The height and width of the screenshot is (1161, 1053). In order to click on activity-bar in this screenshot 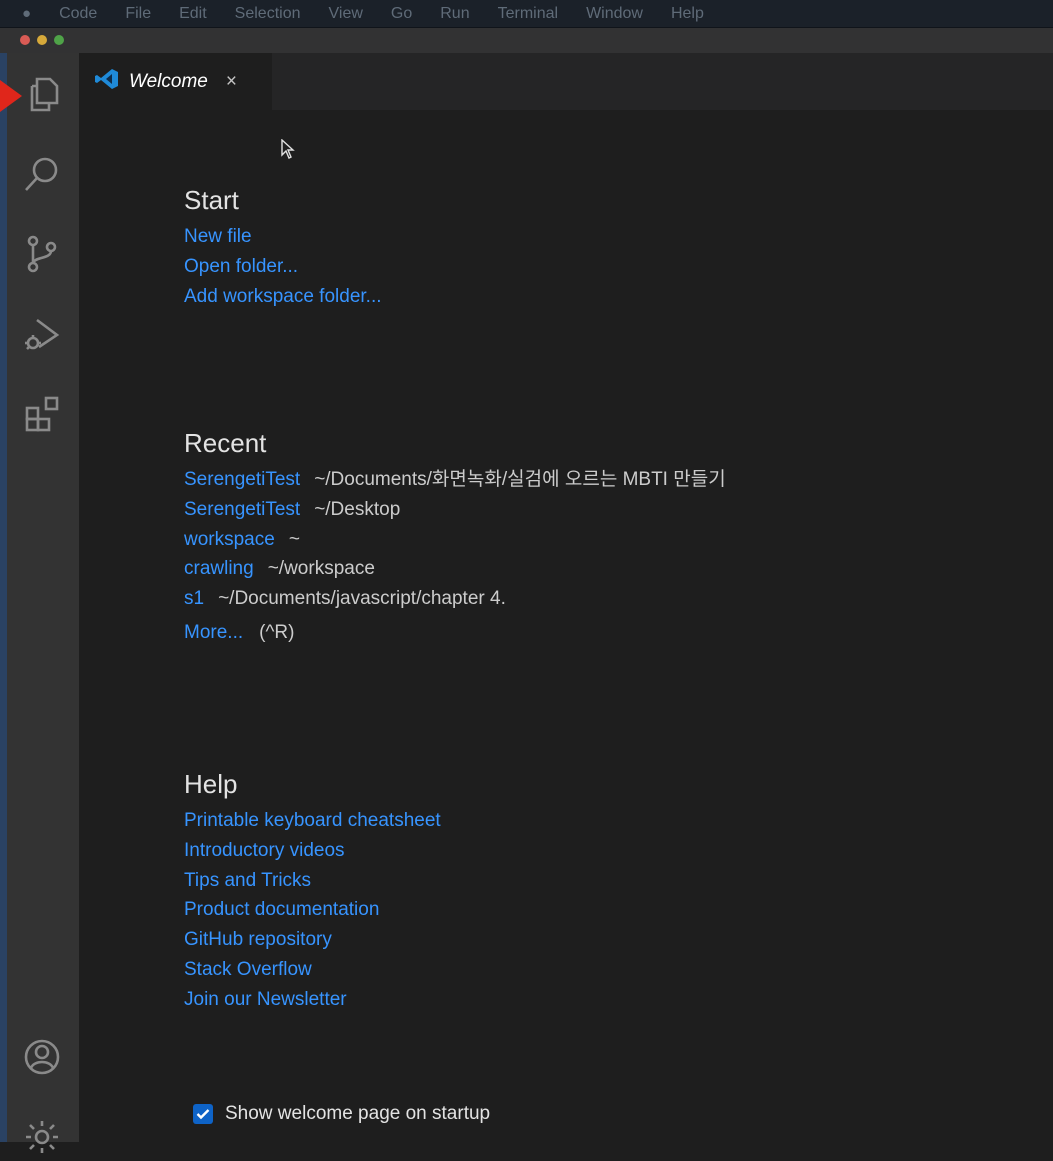, I will do `click(43, 603)`.